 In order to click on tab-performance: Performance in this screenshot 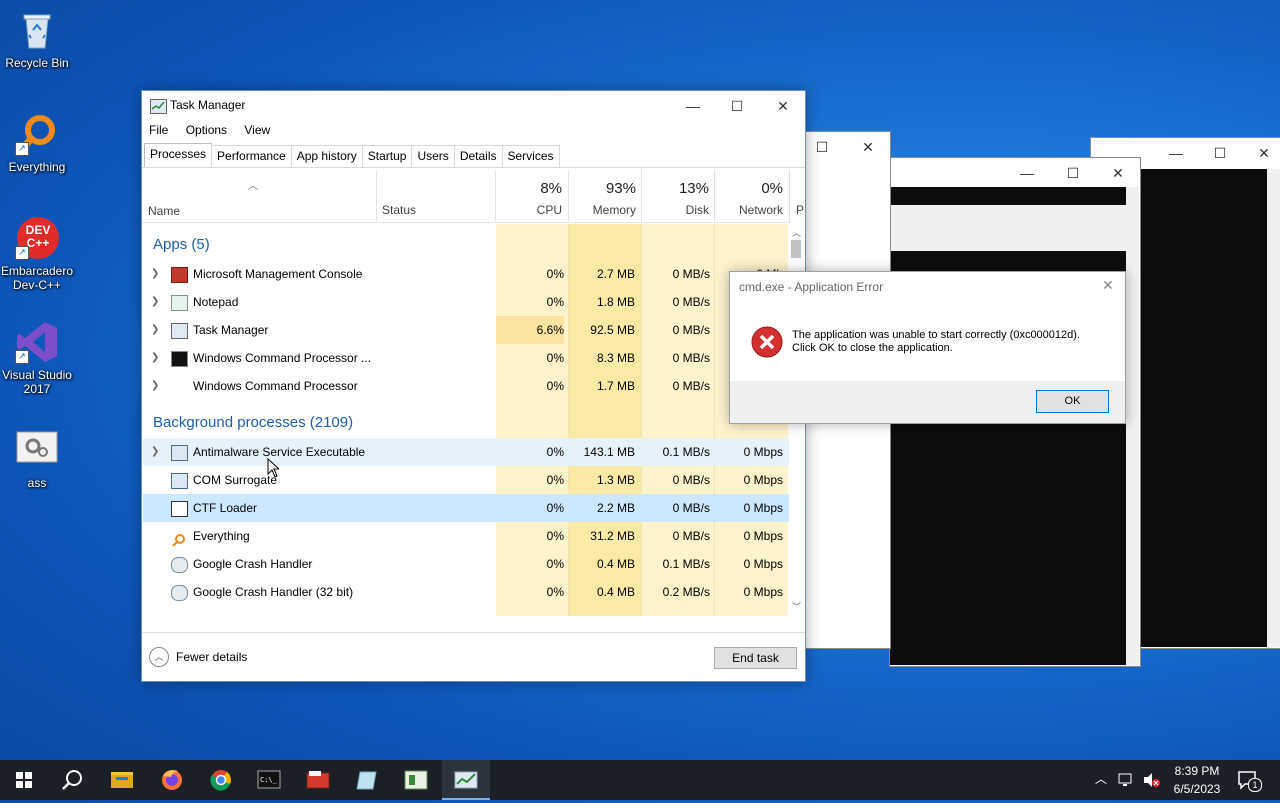, I will do `click(251, 156)`.